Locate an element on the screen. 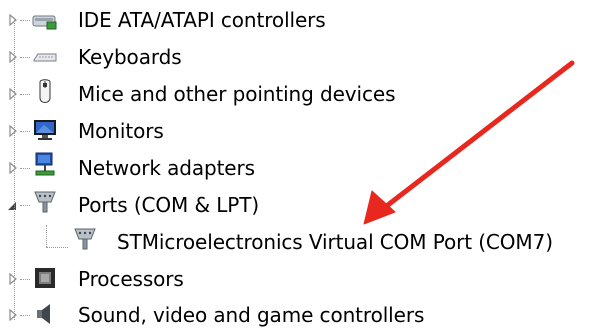  keyboard-icon is located at coordinates (45, 57).